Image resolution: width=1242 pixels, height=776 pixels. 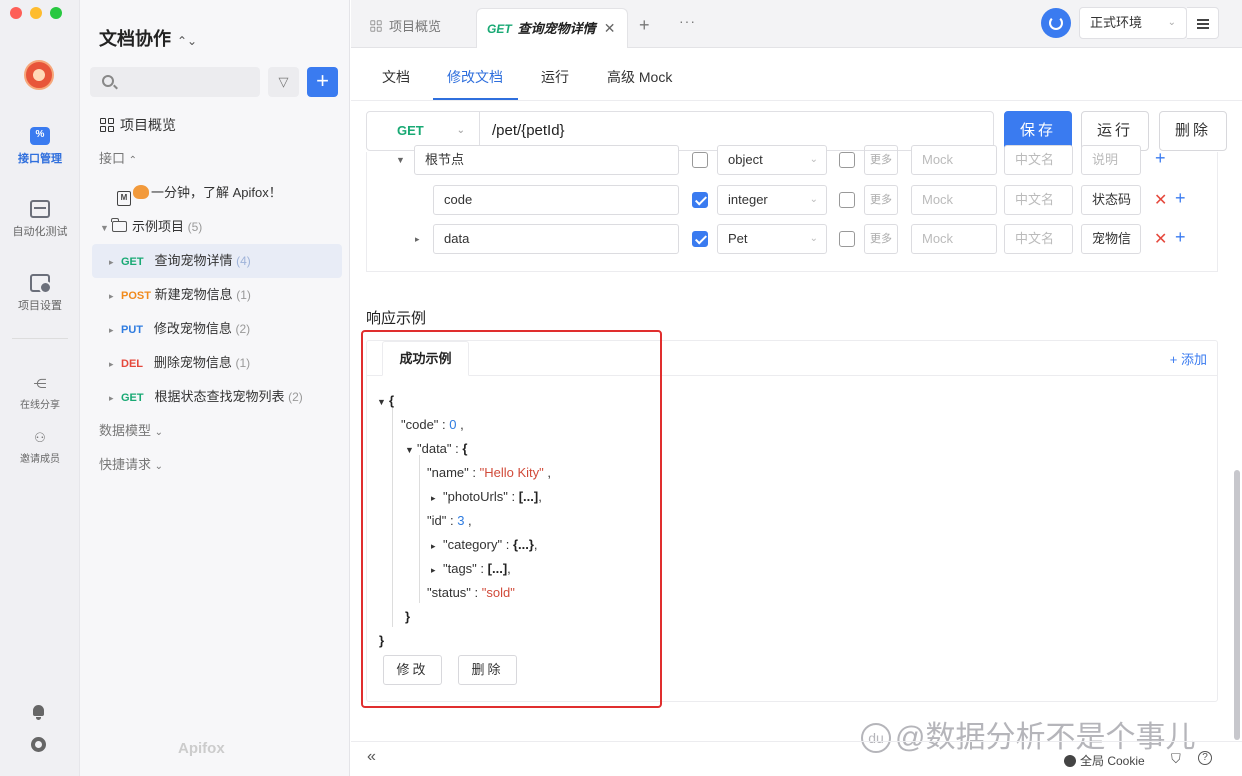 What do you see at coordinates (396, 77) in the screenshot?
I see `subtab-doc: 文档` at bounding box center [396, 77].